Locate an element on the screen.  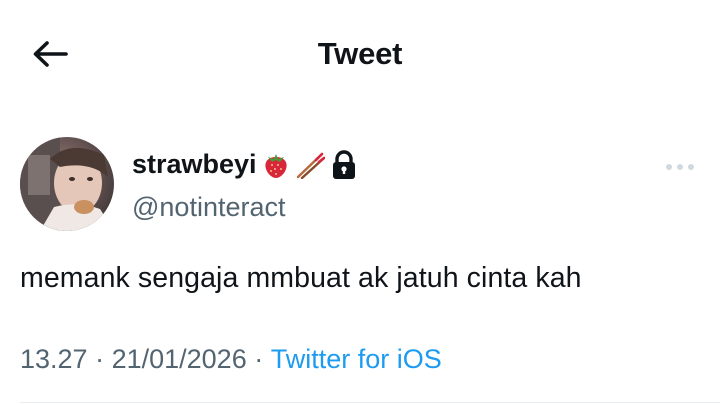
name-row: strawbeyi is located at coordinates (244, 164).